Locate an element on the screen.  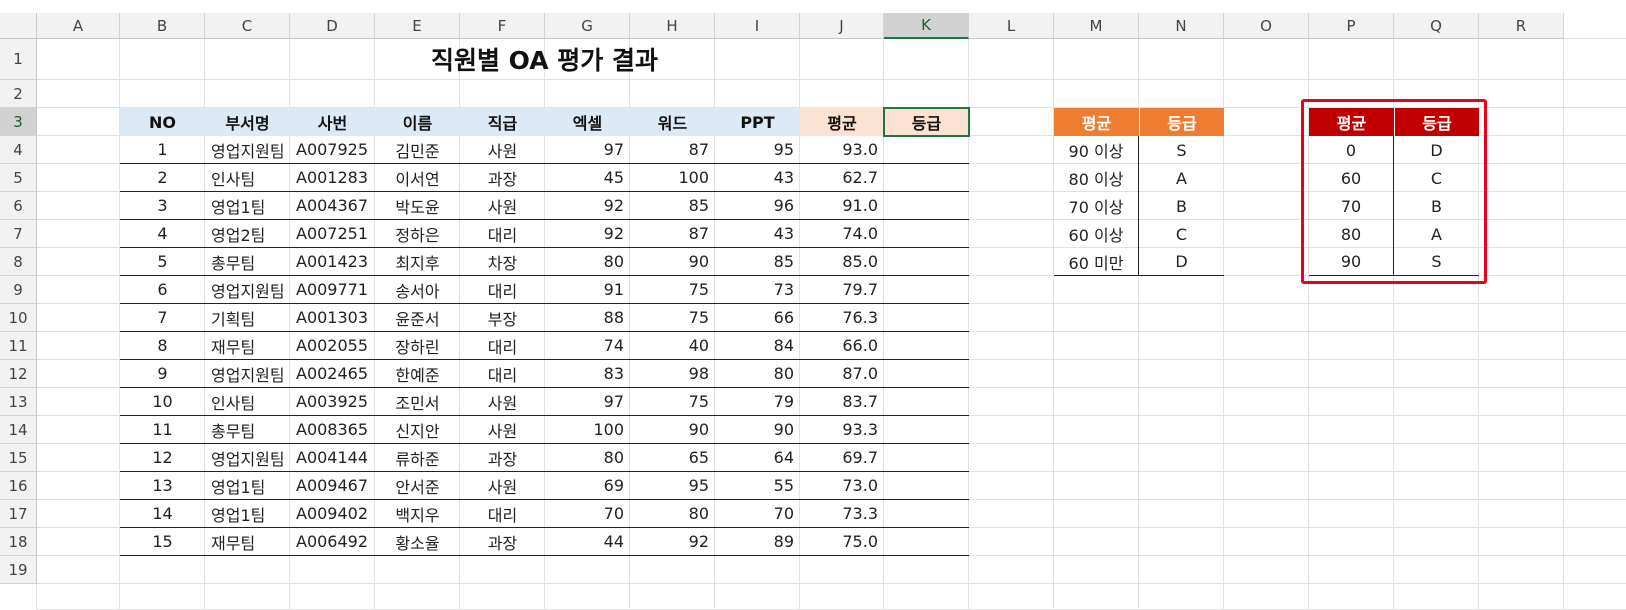
table-cell: A009402 is located at coordinates (332, 514).